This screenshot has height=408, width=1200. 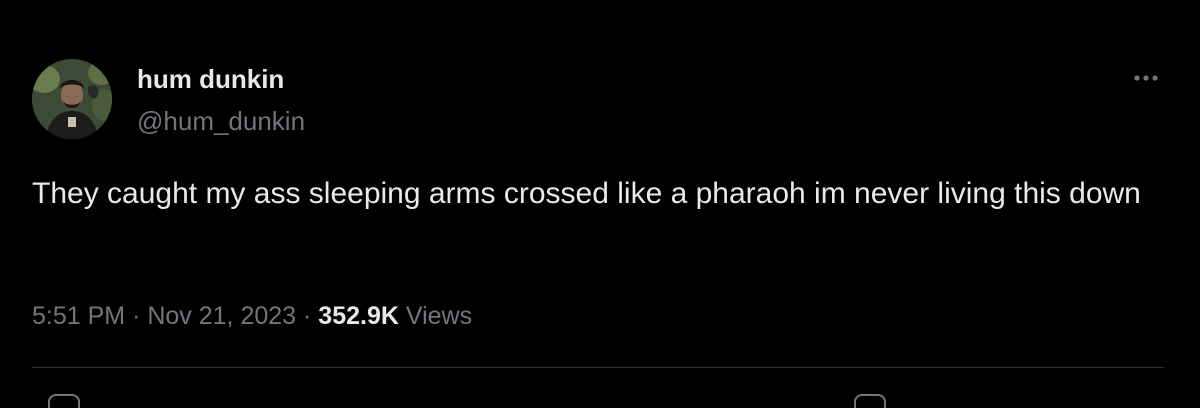 I want to click on display-name: hum dunkin, so click(x=221, y=79).